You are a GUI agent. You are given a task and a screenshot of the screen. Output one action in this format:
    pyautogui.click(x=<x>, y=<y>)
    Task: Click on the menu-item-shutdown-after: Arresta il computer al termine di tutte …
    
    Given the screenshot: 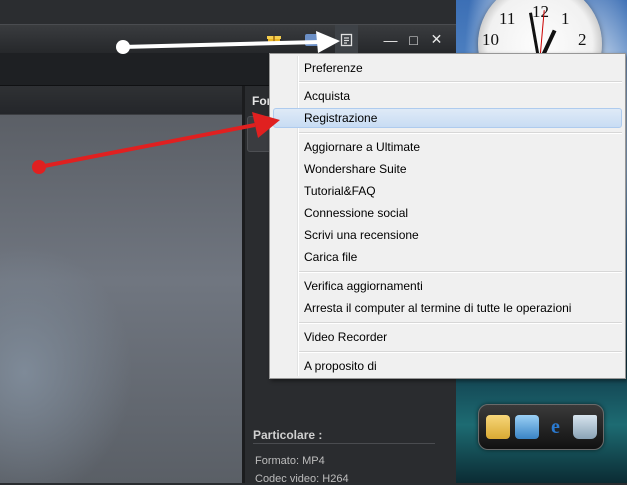 What is the action you would take?
    pyautogui.click(x=437, y=308)
    